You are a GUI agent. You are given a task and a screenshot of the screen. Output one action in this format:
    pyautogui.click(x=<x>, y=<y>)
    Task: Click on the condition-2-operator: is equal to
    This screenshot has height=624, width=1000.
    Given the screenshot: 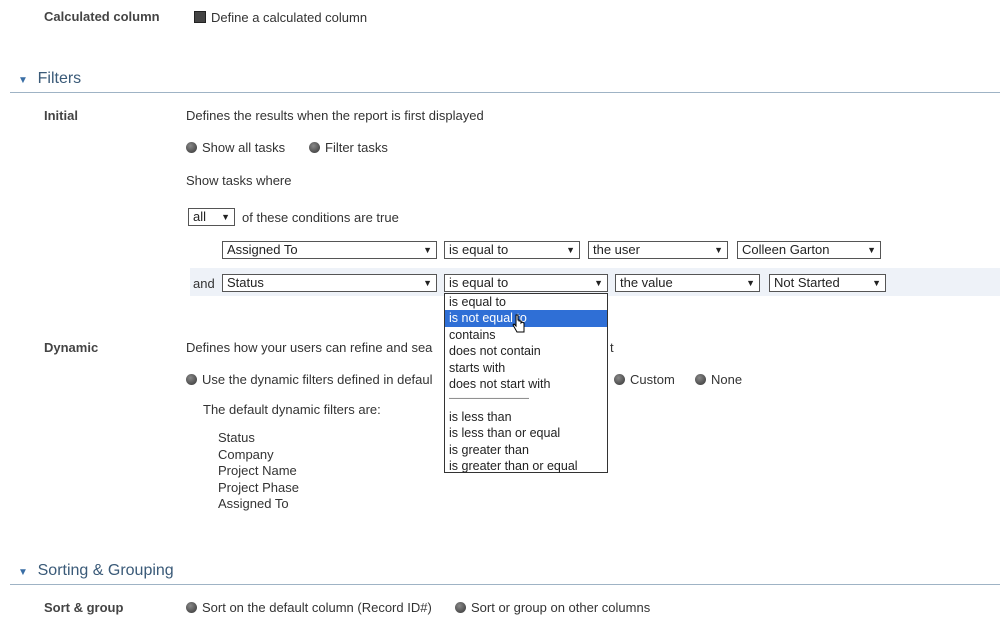 What is the action you would take?
    pyautogui.click(x=479, y=282)
    